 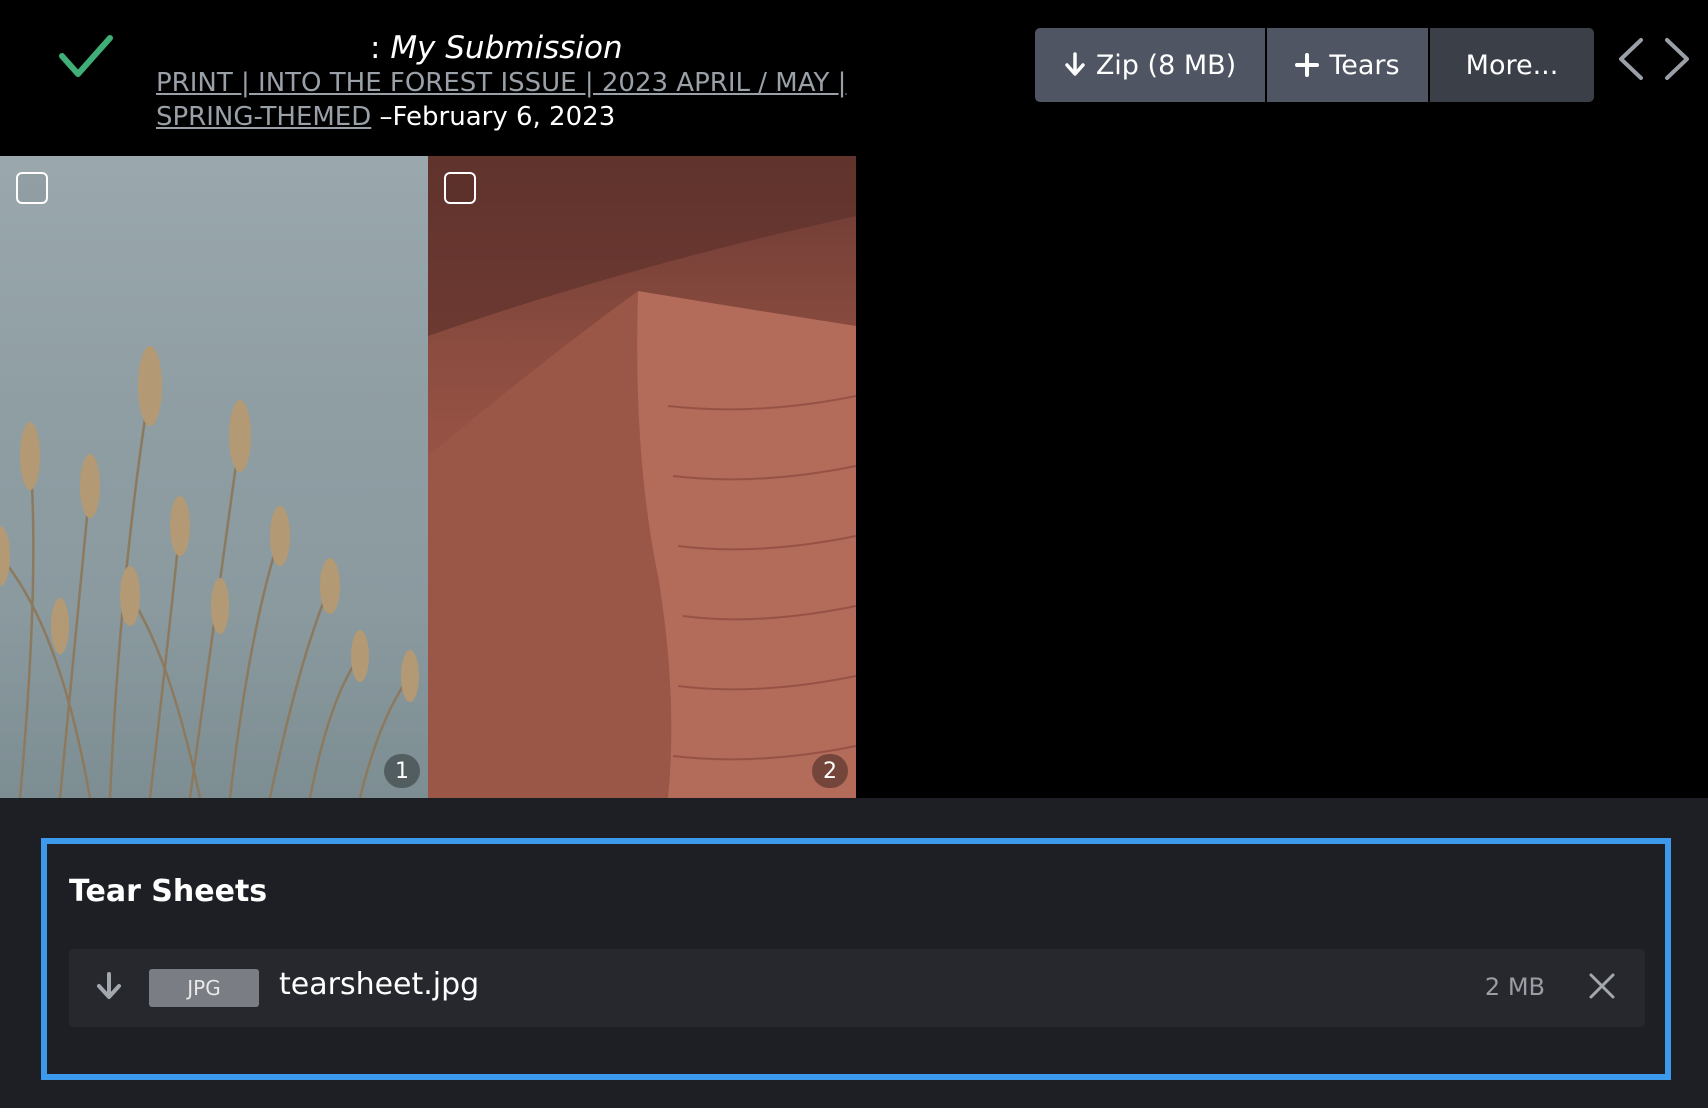 What do you see at coordinates (375, 48) in the screenshot?
I see `title-prefix: :` at bounding box center [375, 48].